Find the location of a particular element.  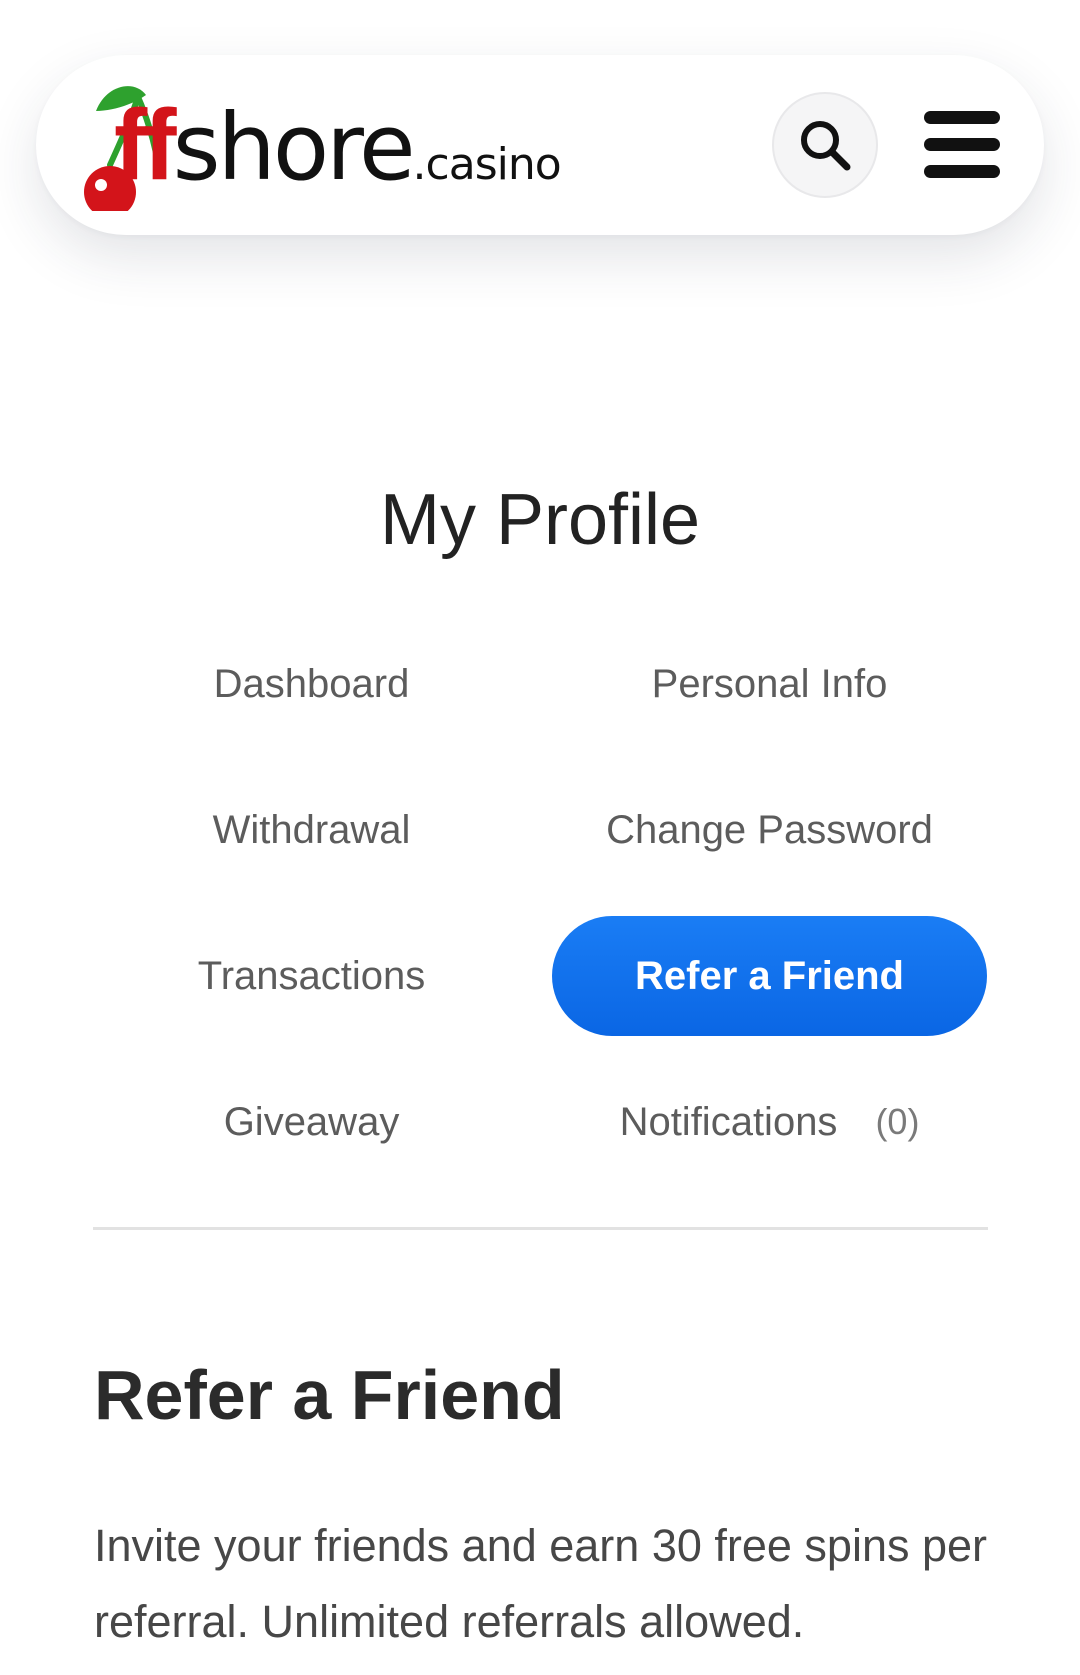

nav-label: Change Password is located at coordinates (769, 829).